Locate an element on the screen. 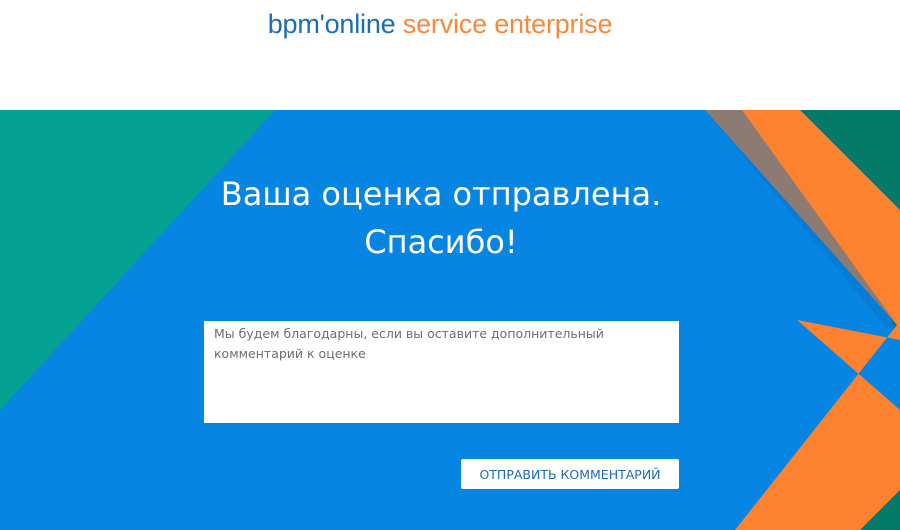 Image resolution: width=900 pixels, height=530 pixels. logo: bpm'online service enterprise is located at coordinates (440, 24).